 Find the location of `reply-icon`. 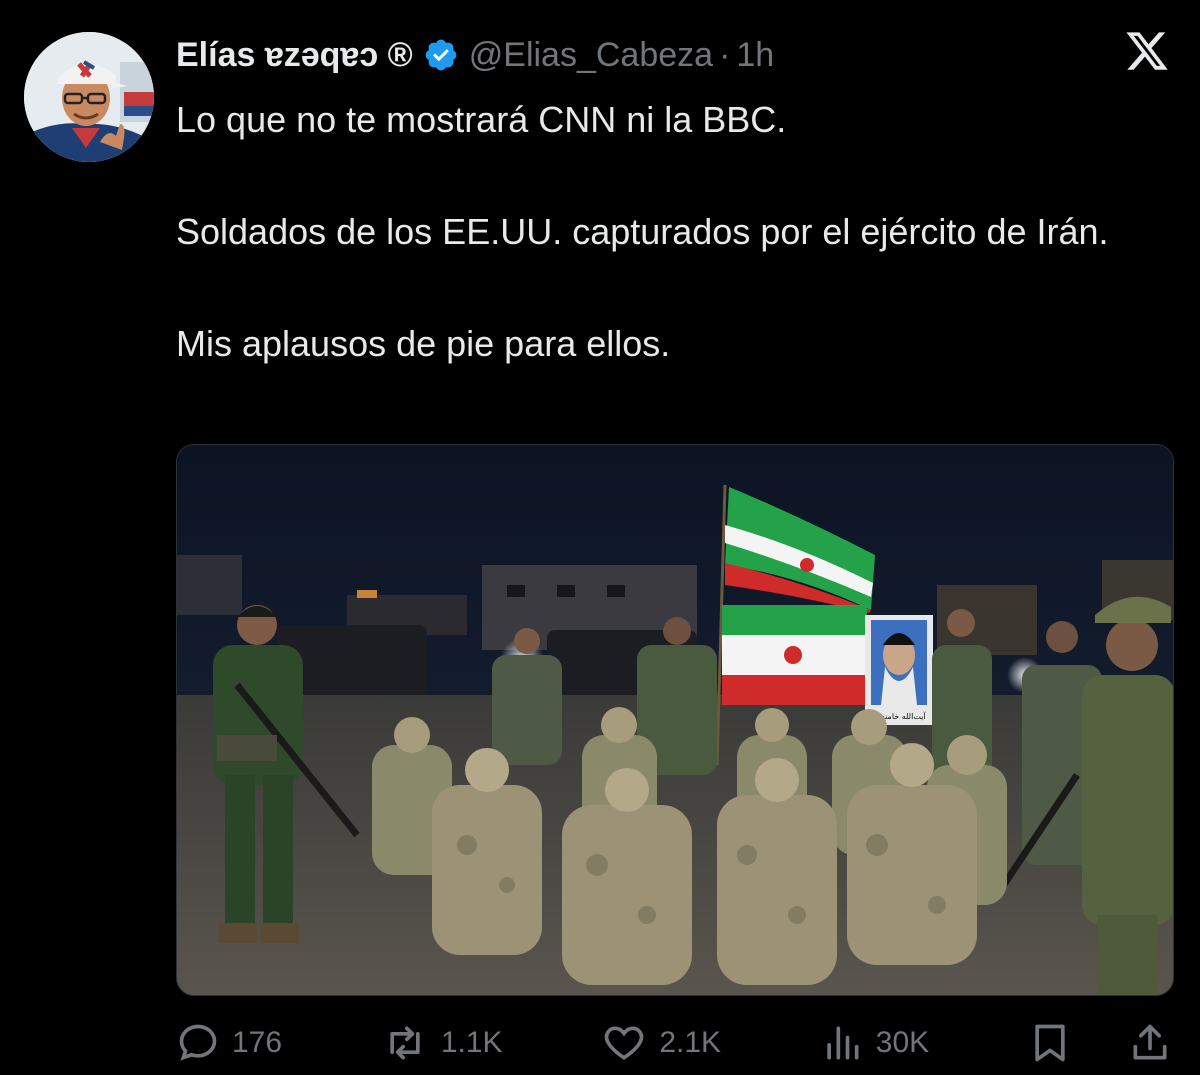

reply-icon is located at coordinates (198, 1042).